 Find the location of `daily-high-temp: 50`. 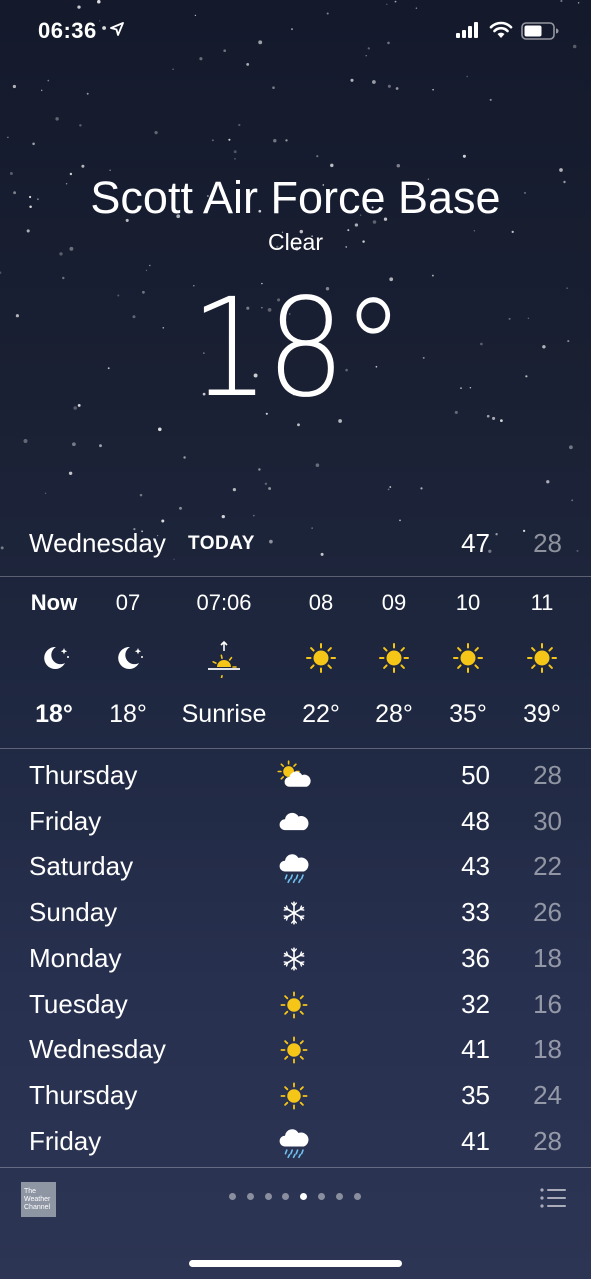

daily-high-temp: 50 is located at coordinates (475, 775).